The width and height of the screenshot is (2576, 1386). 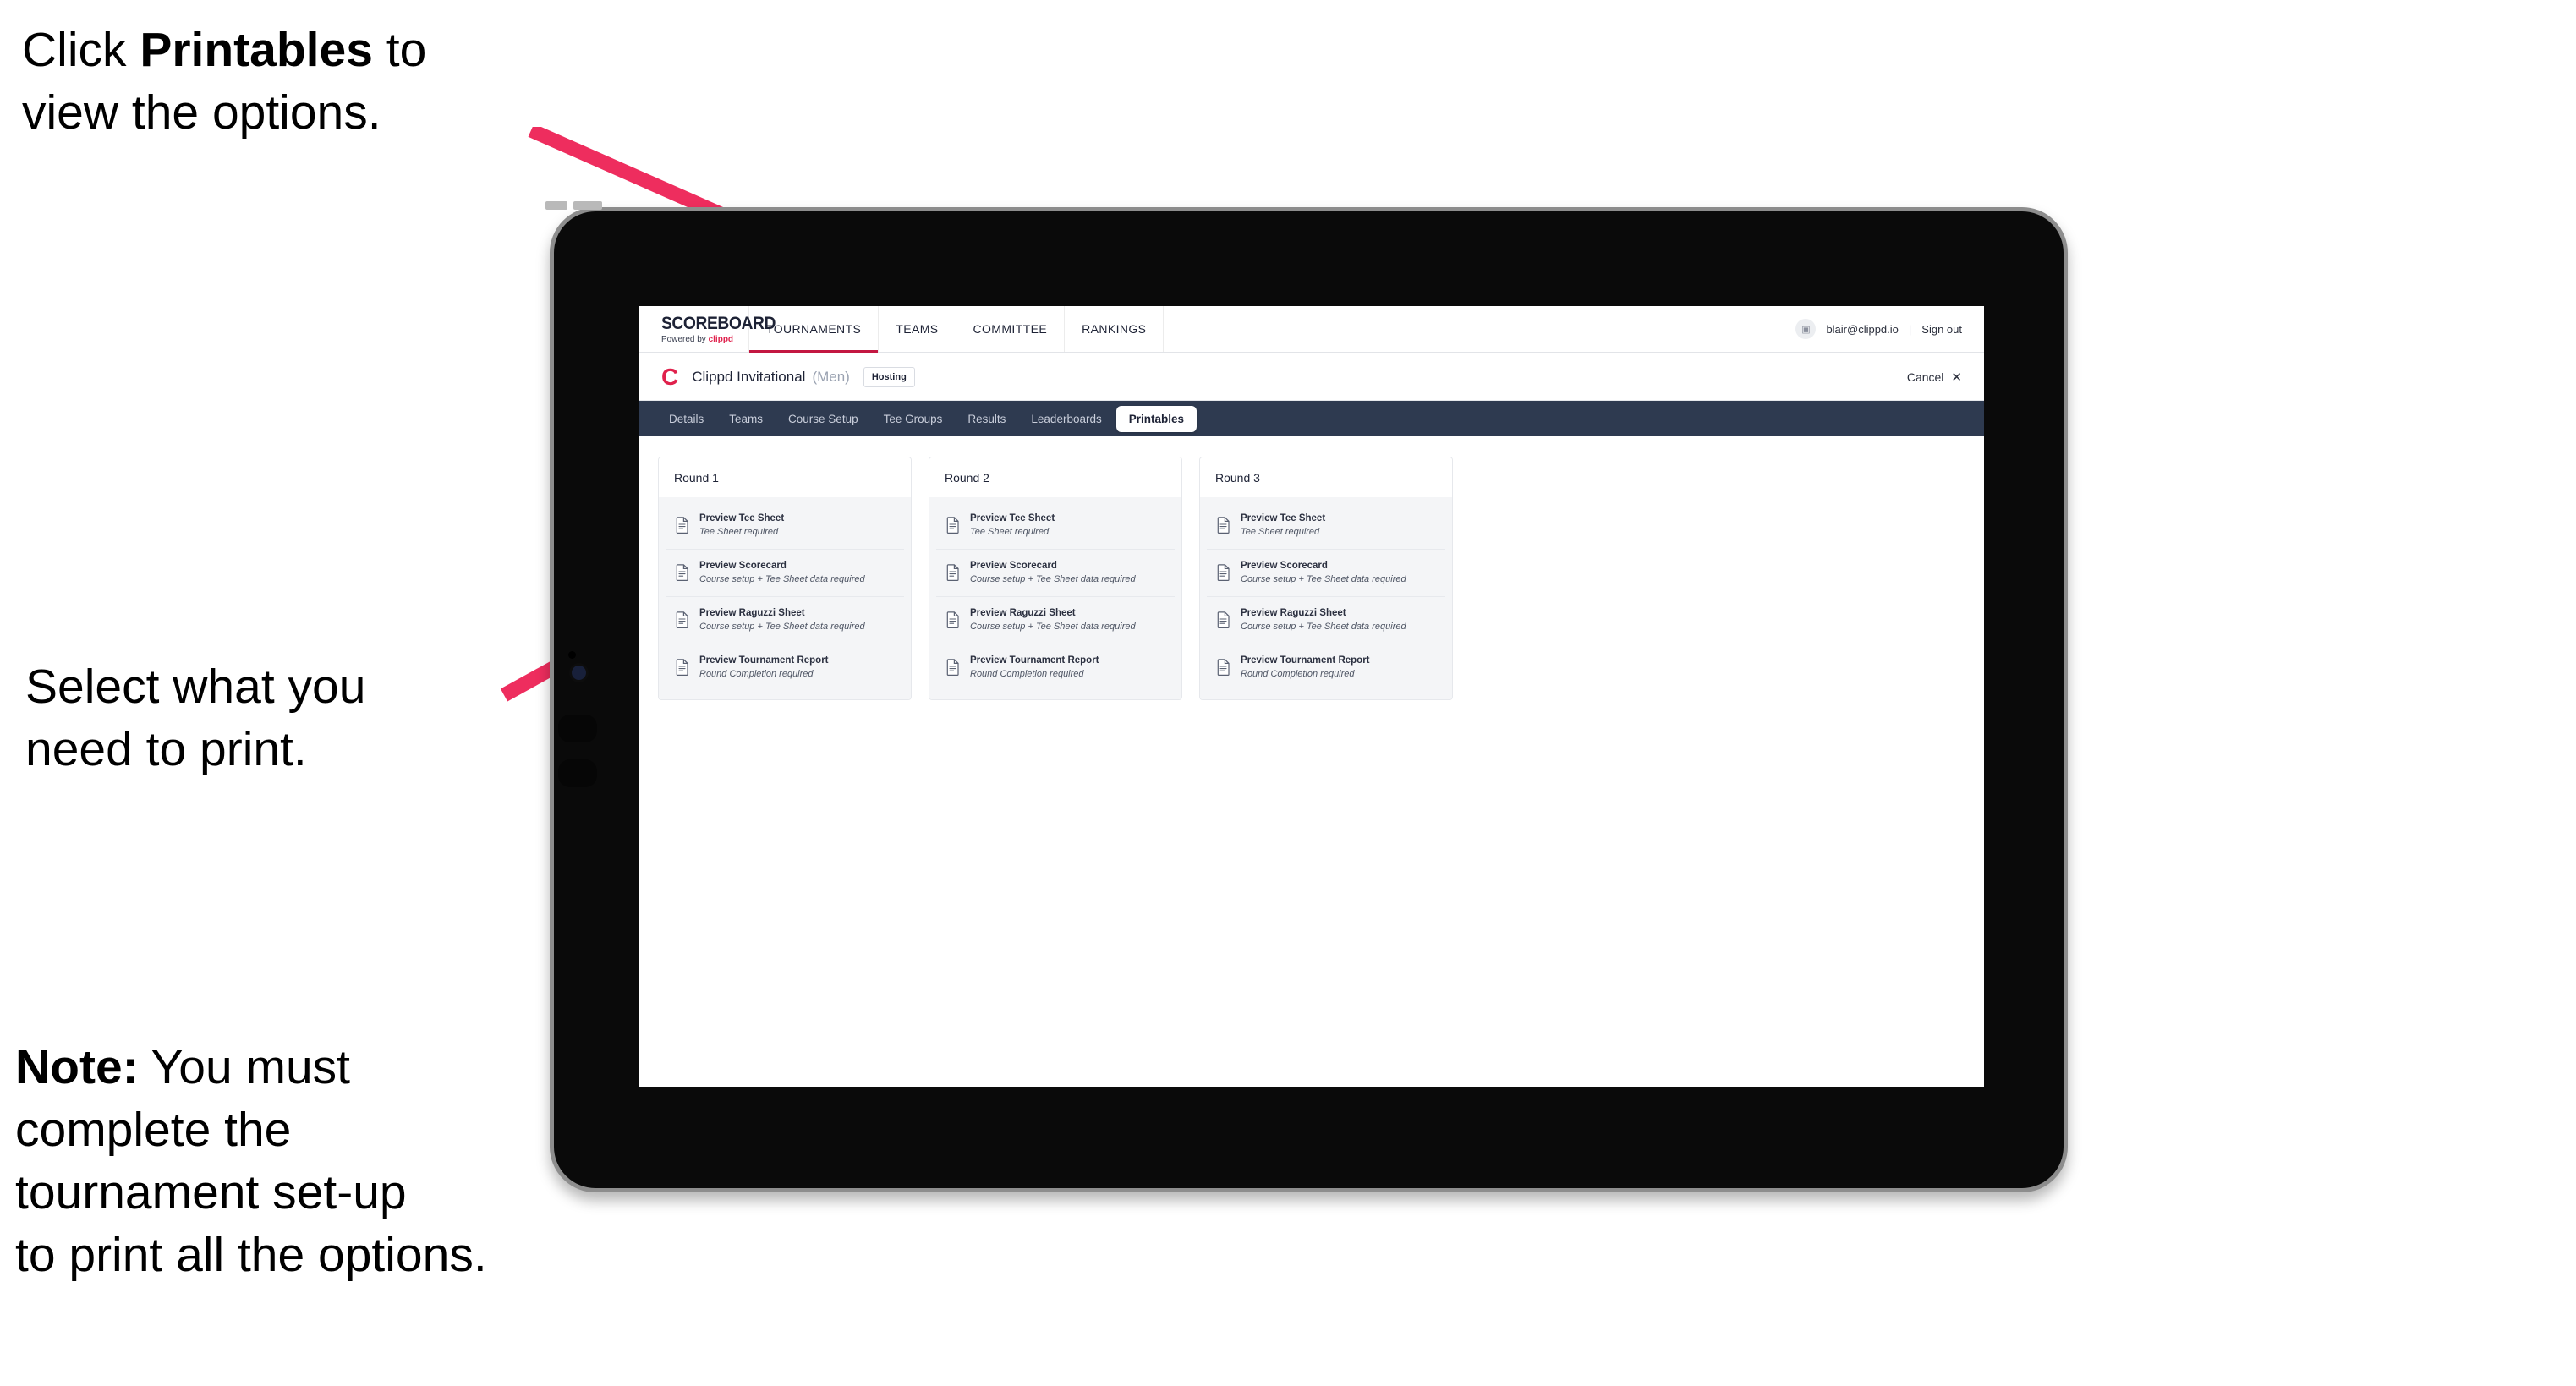 I want to click on tab-course-setup: Course Setup, so click(x=823, y=419).